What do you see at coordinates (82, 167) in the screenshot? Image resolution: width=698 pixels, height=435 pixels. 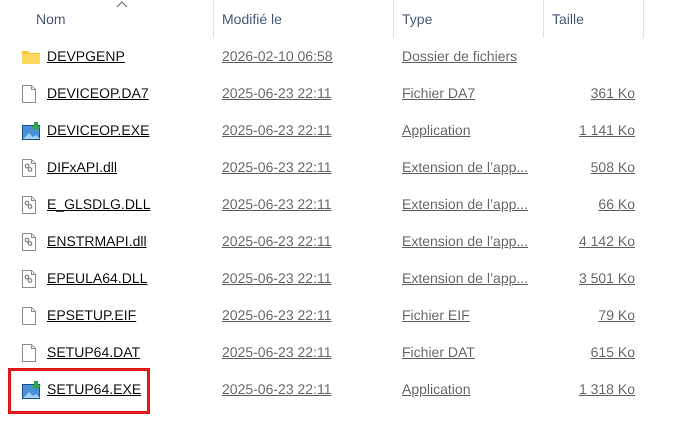 I see `file-name: DIFxAPI.dll` at bounding box center [82, 167].